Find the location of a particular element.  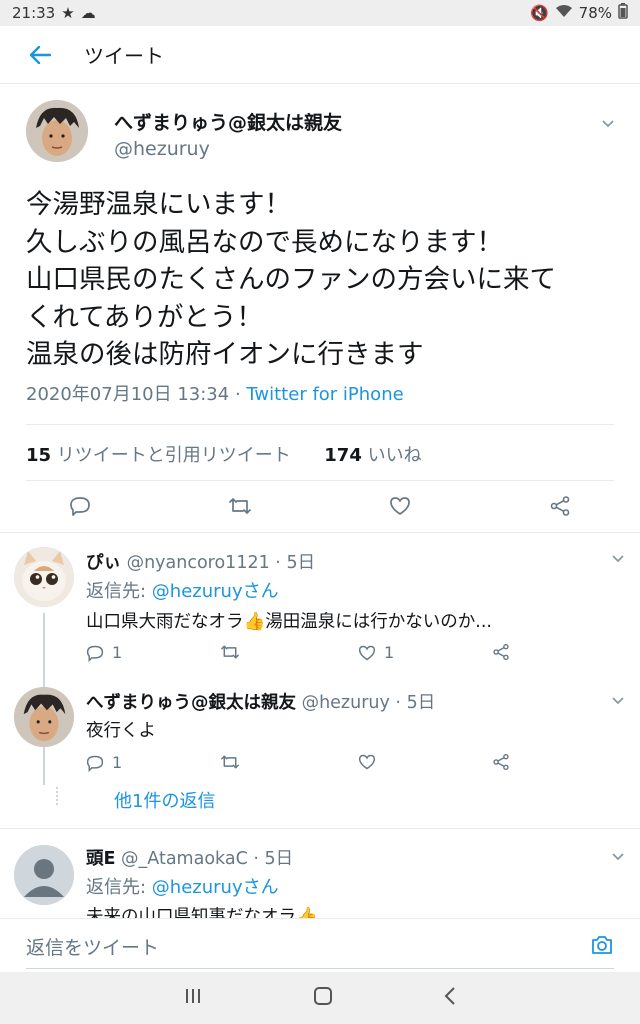

retweet-stat: 15 リツイートと引用リツイート is located at coordinates (158, 455).